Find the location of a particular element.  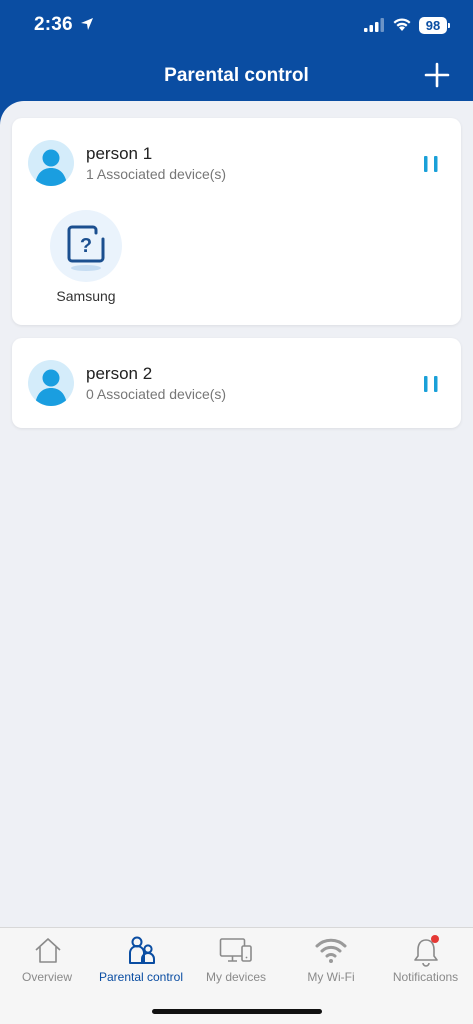

tab-parental-control: Parental control is located at coordinates (141, 958).